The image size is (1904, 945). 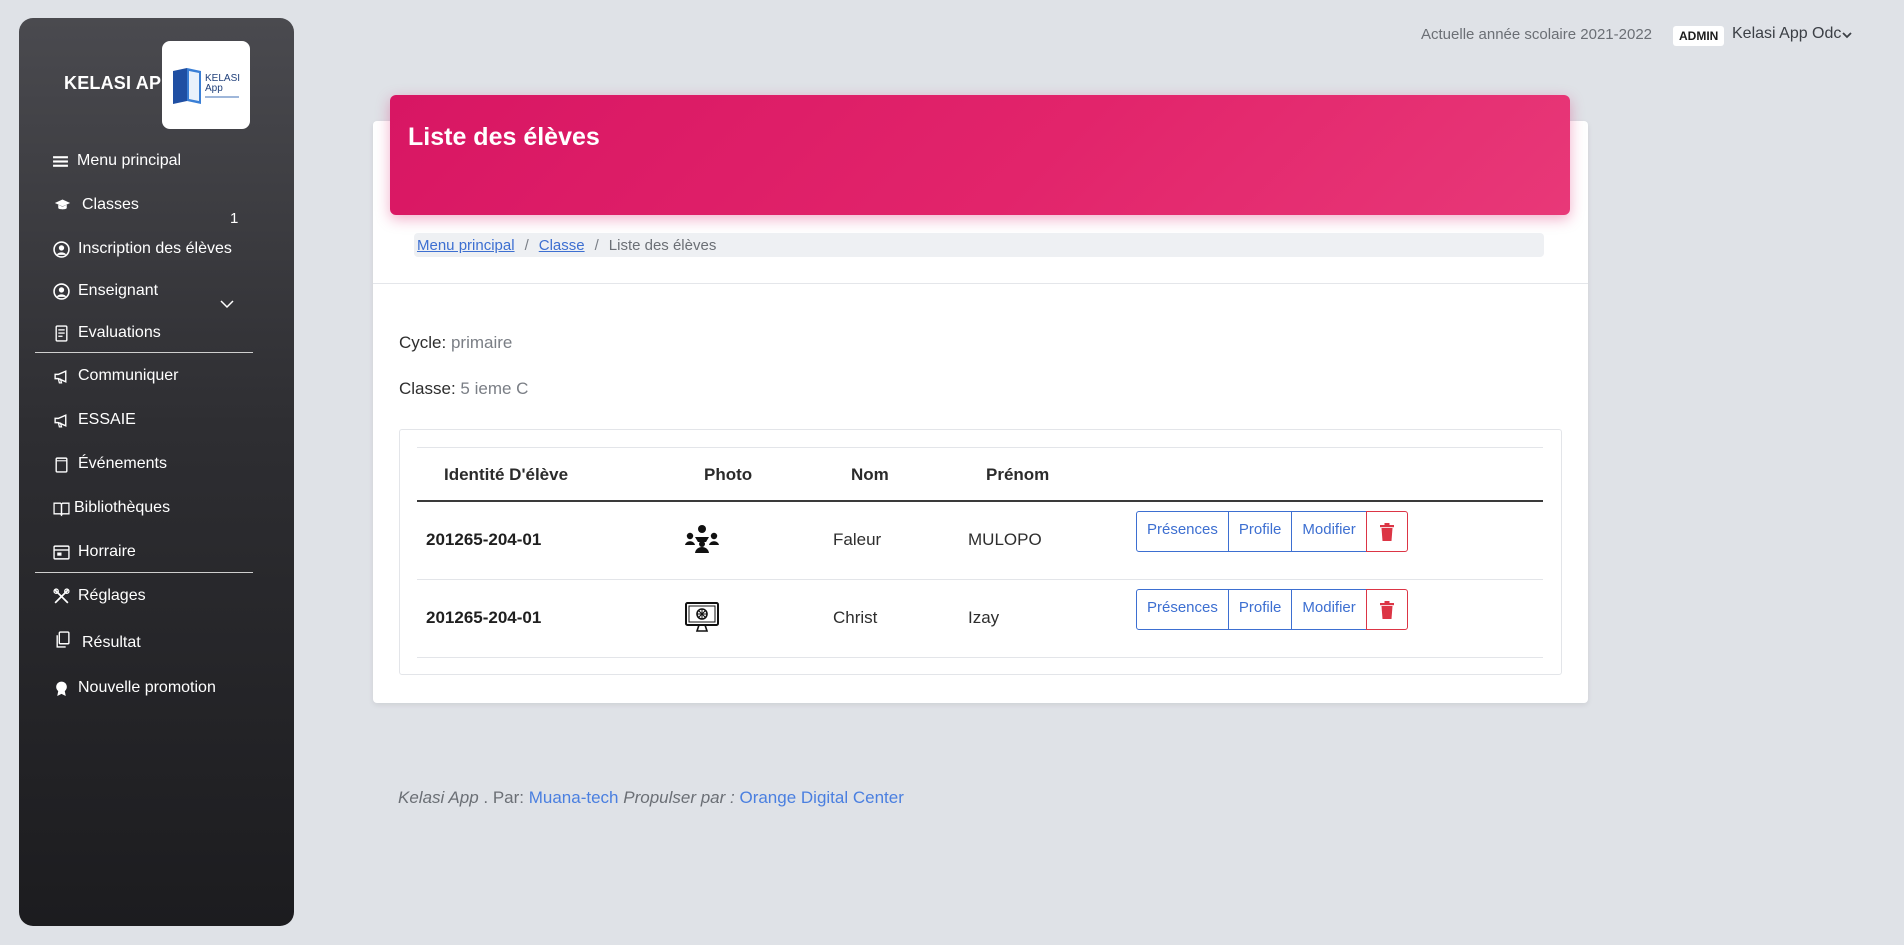 I want to click on sidebar-item-evaluations: Evaluations, so click(x=106, y=333).